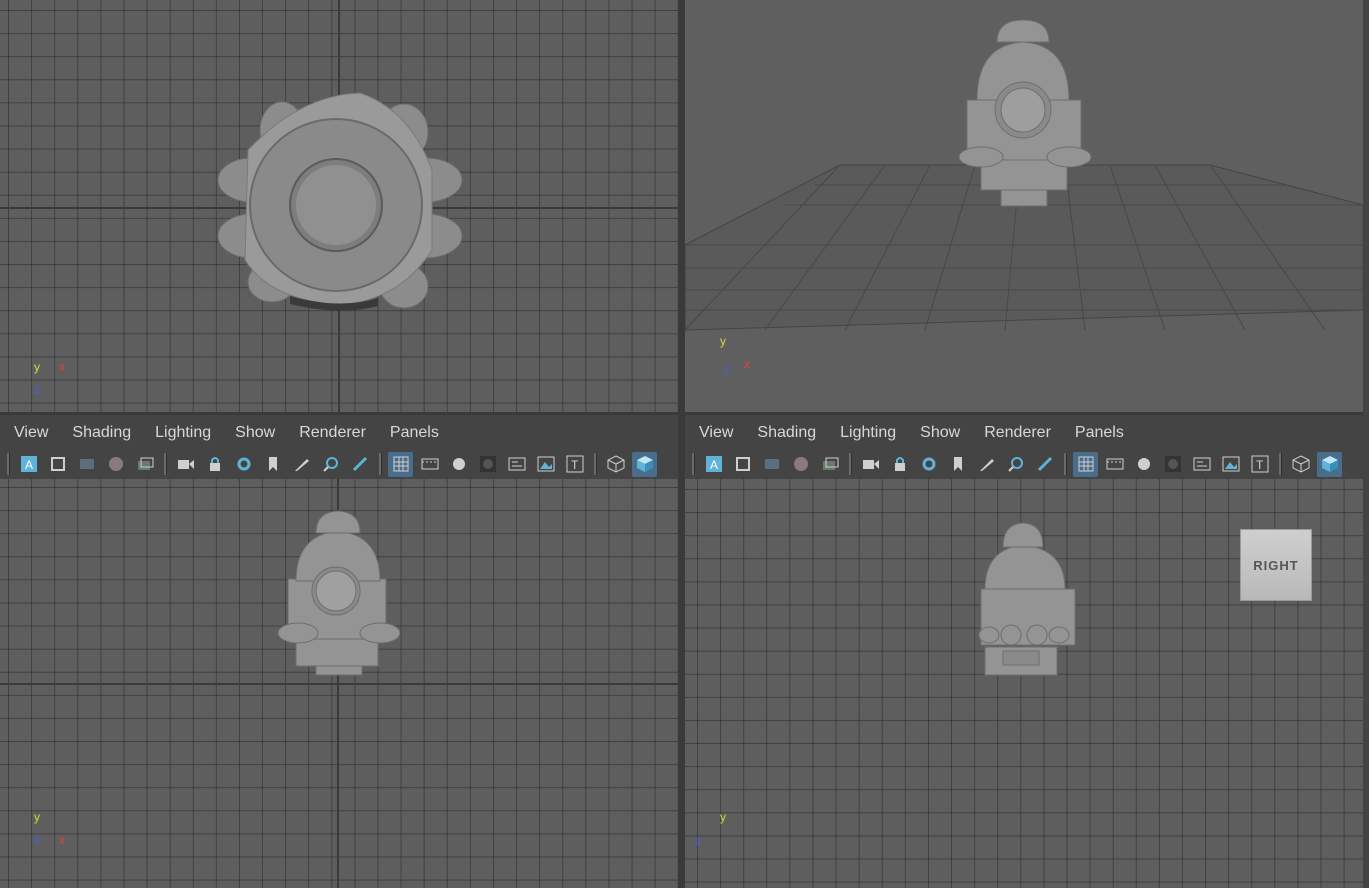 This screenshot has height=888, width=1369. I want to click on right-panel-toolbar: AT, so click(1026, 464).